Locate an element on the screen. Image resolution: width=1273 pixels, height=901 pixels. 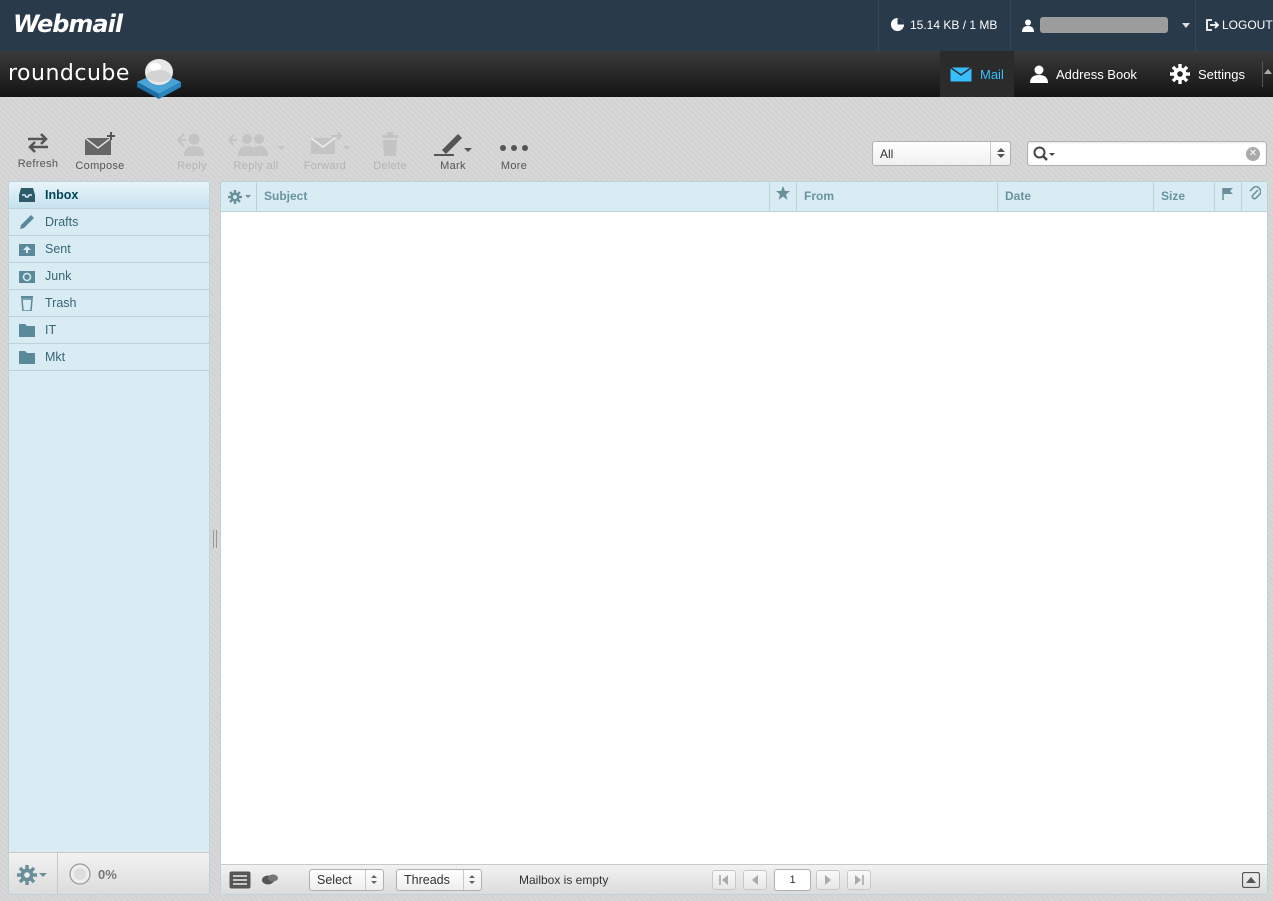
refresh-button: Refresh is located at coordinates (38, 154).